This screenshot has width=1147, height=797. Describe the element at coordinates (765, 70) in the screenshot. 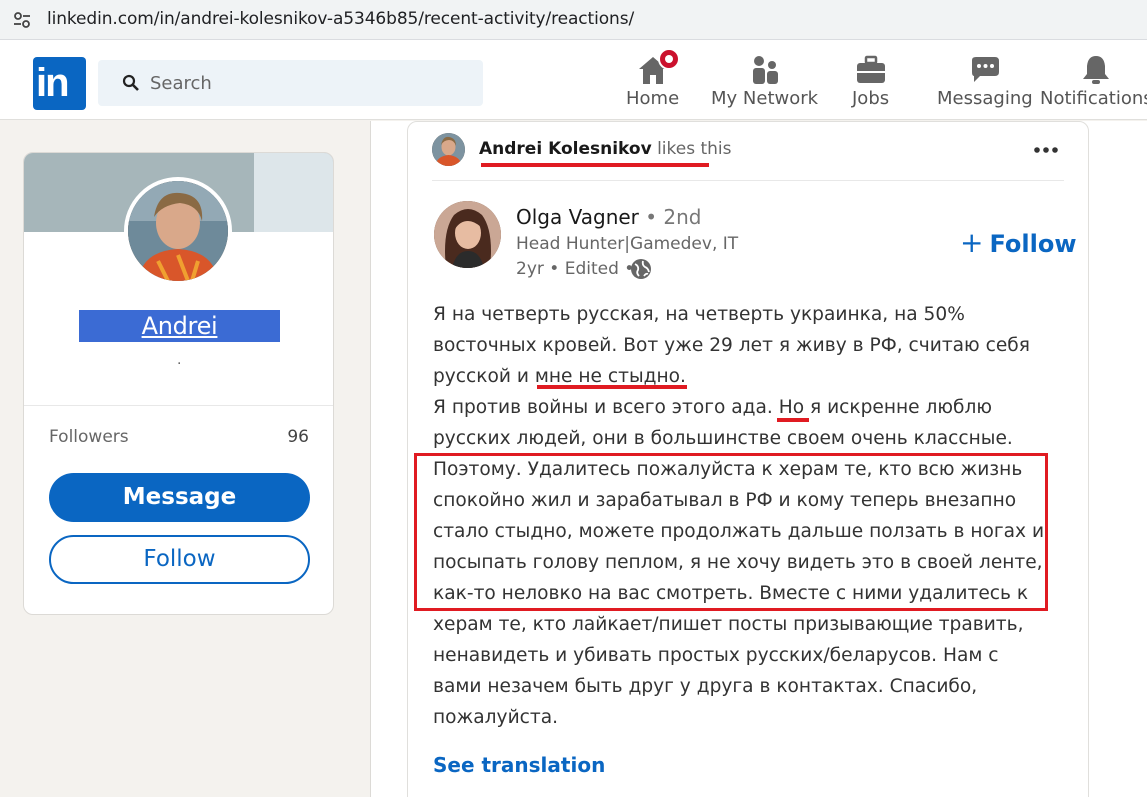

I see `network-icon` at that location.